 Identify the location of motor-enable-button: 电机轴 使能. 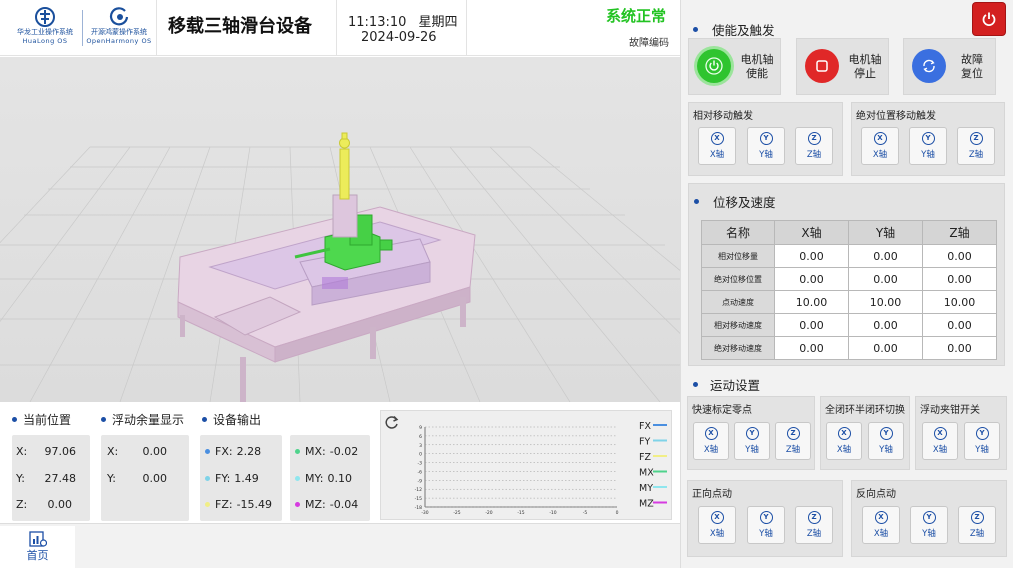
(734, 66).